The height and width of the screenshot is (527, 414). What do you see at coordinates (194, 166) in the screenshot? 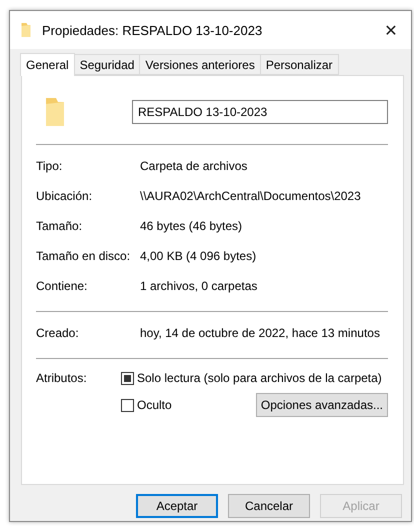
I see `property-value: Carpeta de archivos` at bounding box center [194, 166].